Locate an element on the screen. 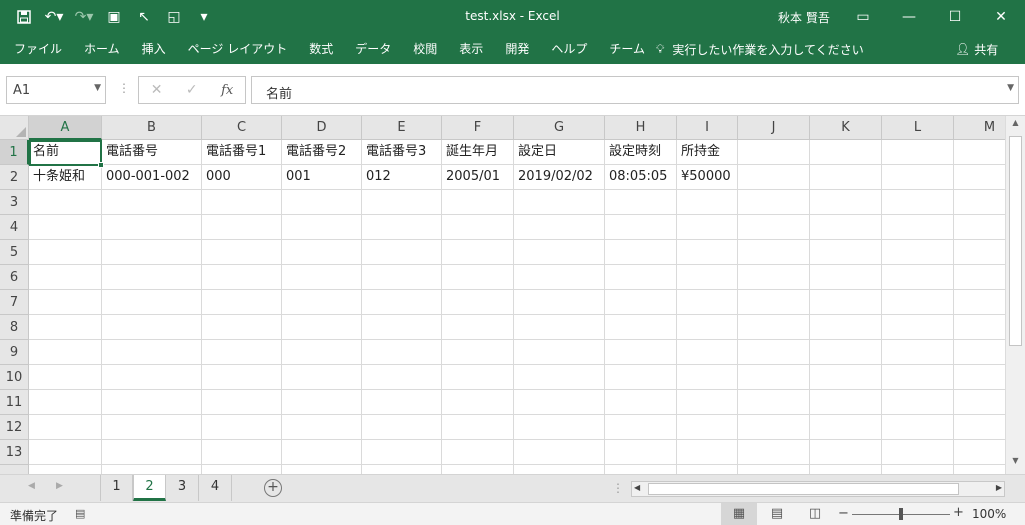 The width and height of the screenshot is (1025, 525). maximize-icon: ☐ is located at coordinates (955, 17).